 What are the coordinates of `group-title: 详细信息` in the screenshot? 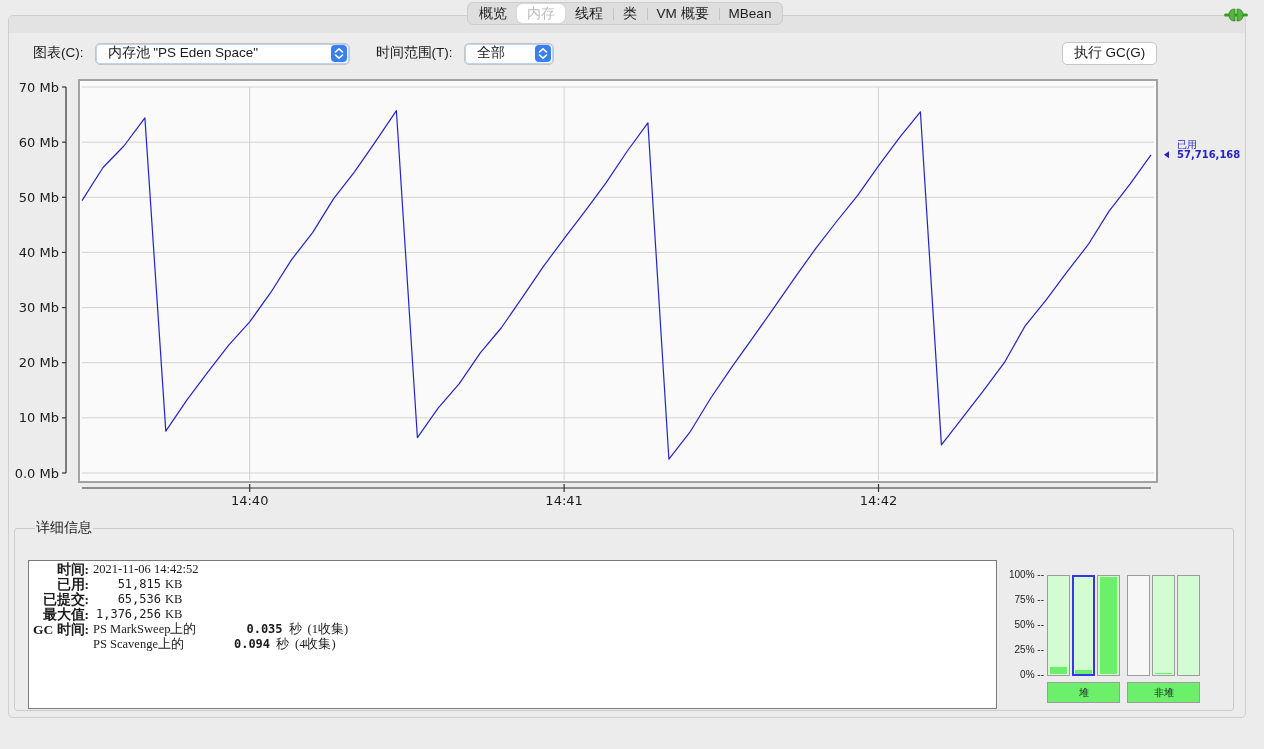 It's located at (64, 528).